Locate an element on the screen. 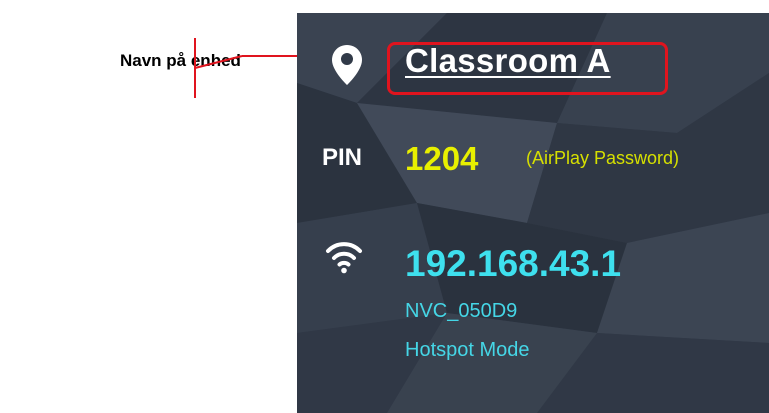  wifi-icon is located at coordinates (344, 258).